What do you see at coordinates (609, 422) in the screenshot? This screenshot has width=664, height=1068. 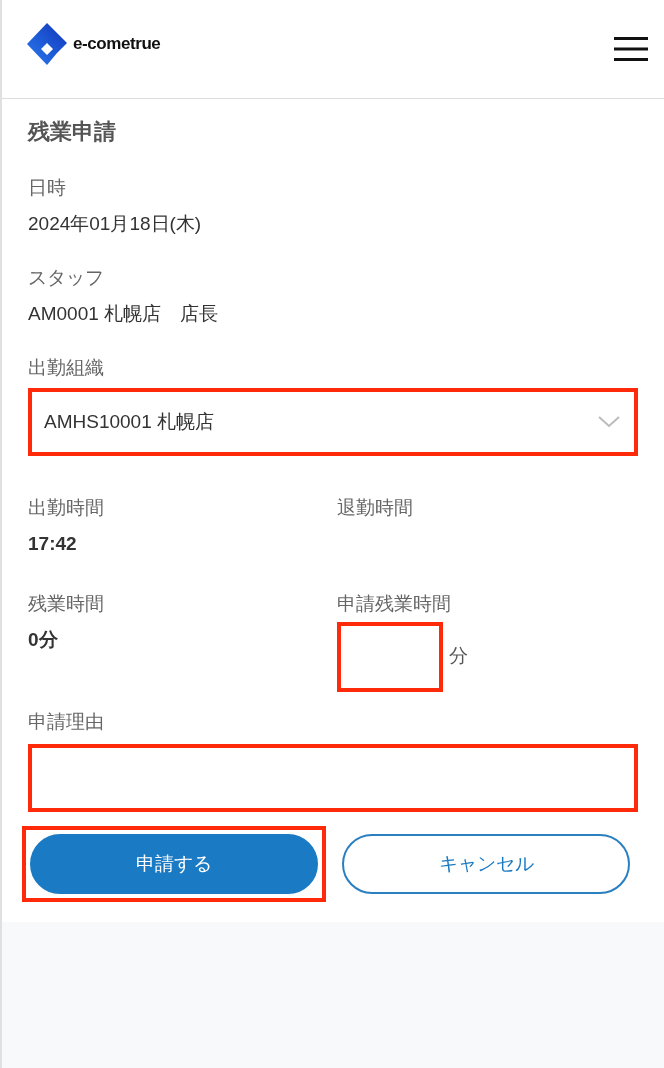 I see `chevron-down-icon` at bounding box center [609, 422].